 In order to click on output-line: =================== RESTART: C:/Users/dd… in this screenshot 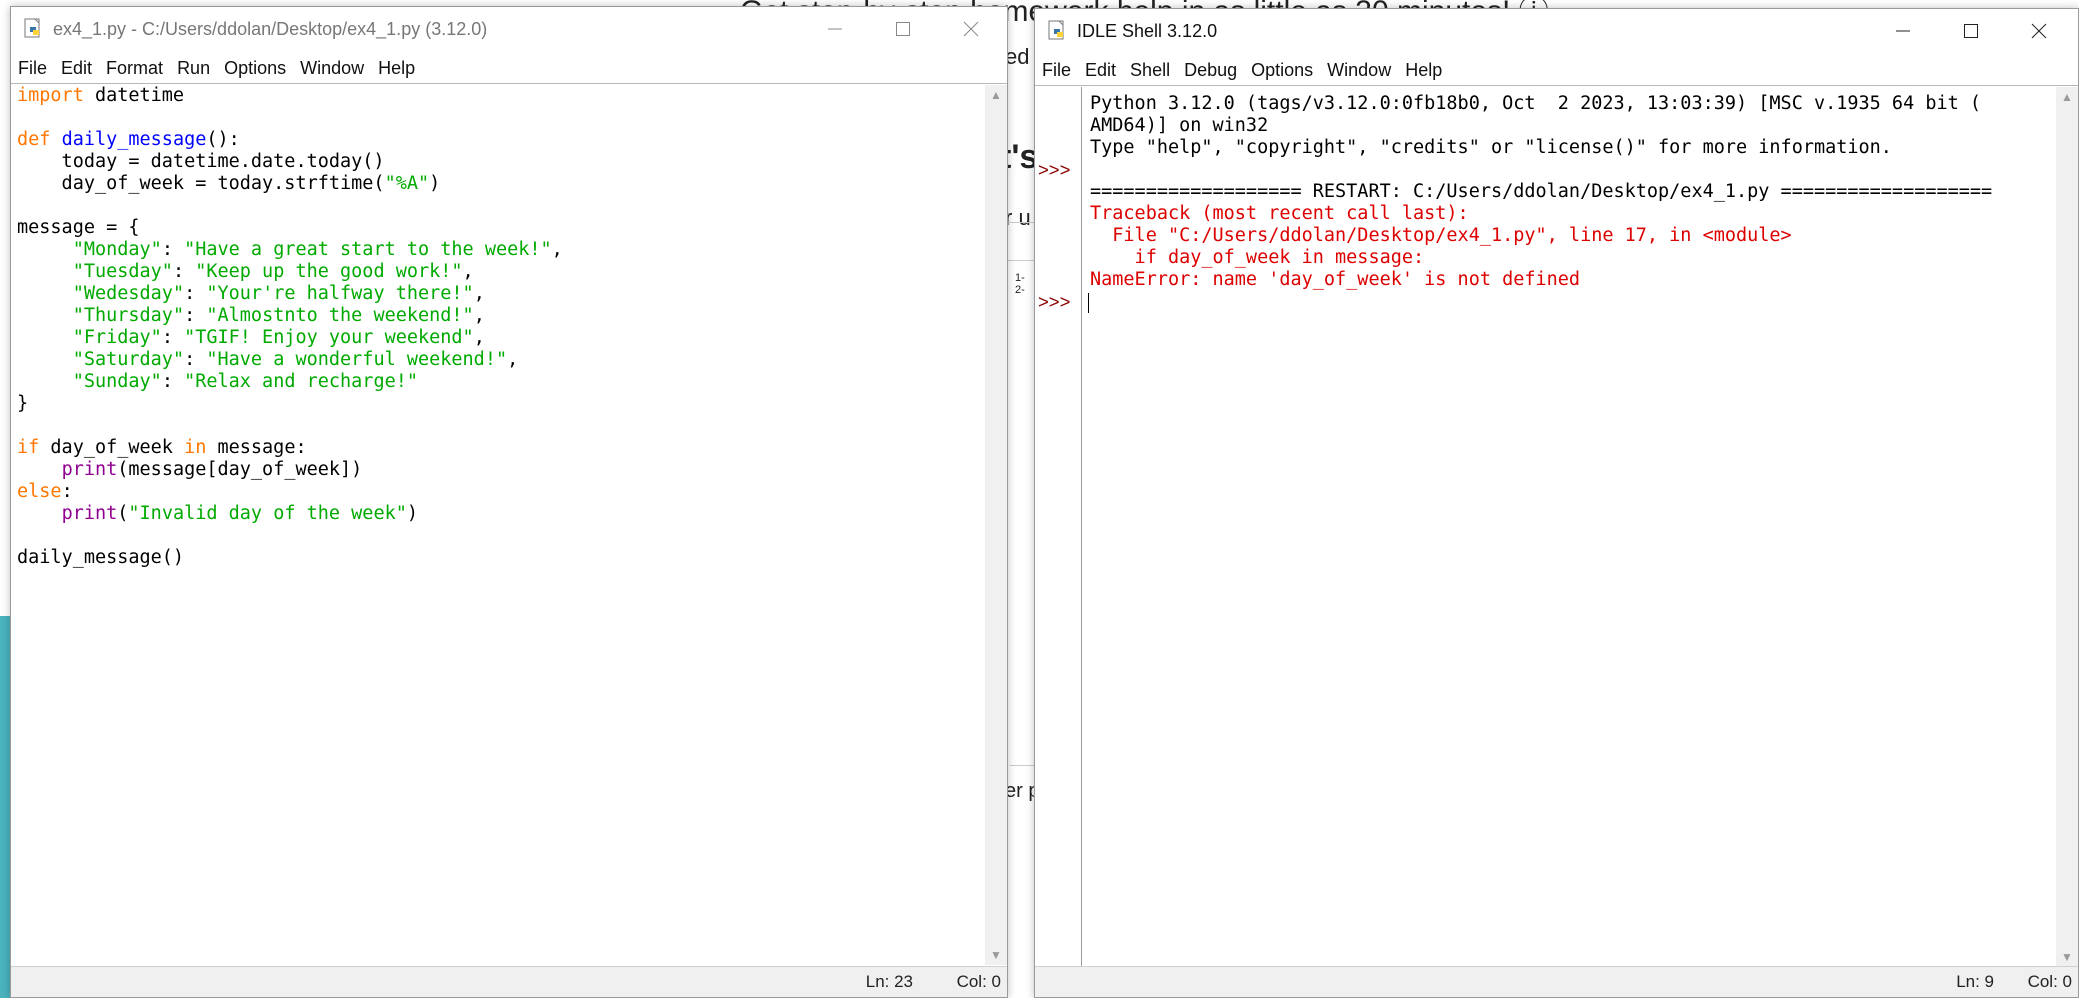, I will do `click(1541, 191)`.